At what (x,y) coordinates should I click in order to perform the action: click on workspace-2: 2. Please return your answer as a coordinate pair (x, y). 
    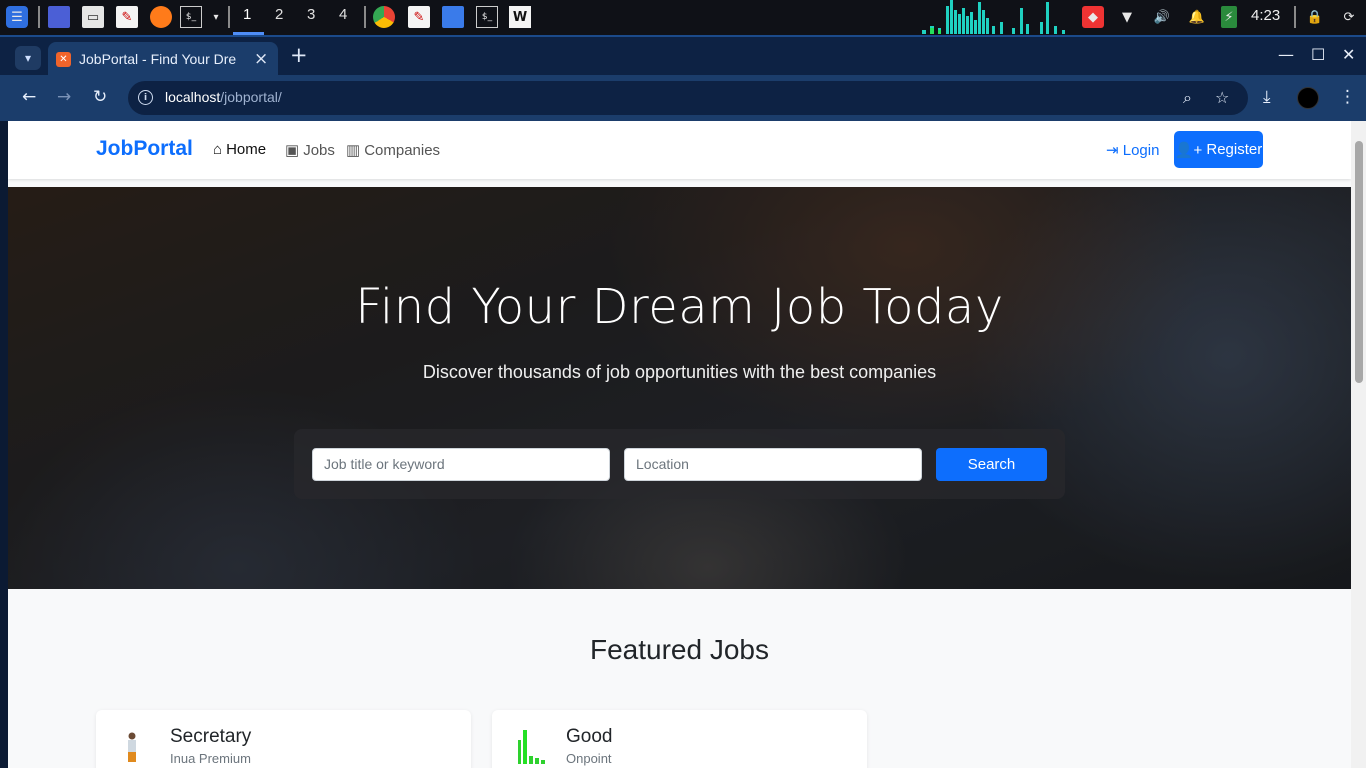
    Looking at the image, I should click on (279, 14).